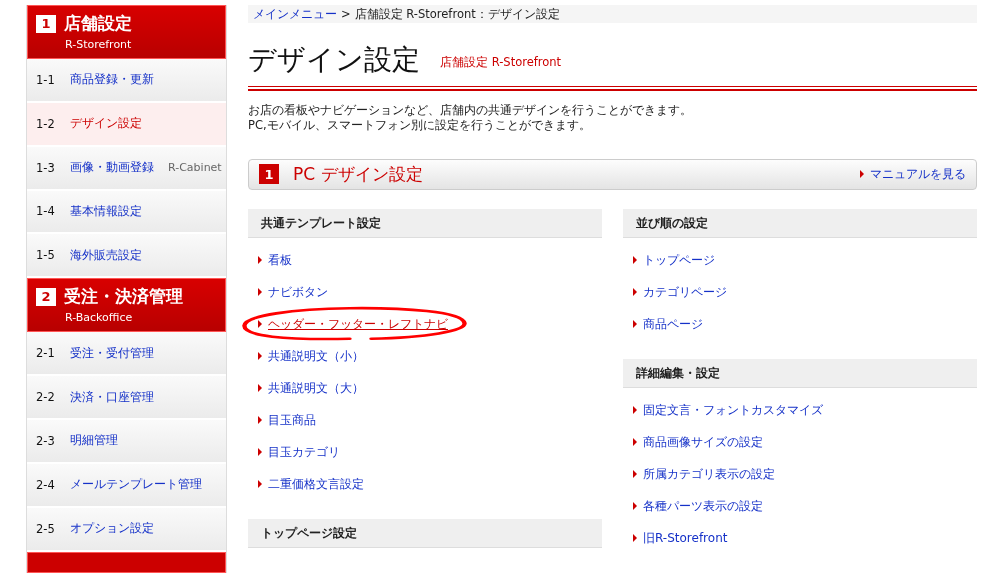 This screenshot has width=1002, height=573. Describe the element at coordinates (709, 474) in the screenshot. I see `menu-link: 所属カテゴリ表示の設定` at that location.